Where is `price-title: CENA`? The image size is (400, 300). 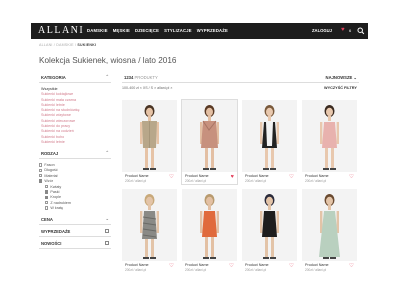
price-title: CENA is located at coordinates (47, 219).